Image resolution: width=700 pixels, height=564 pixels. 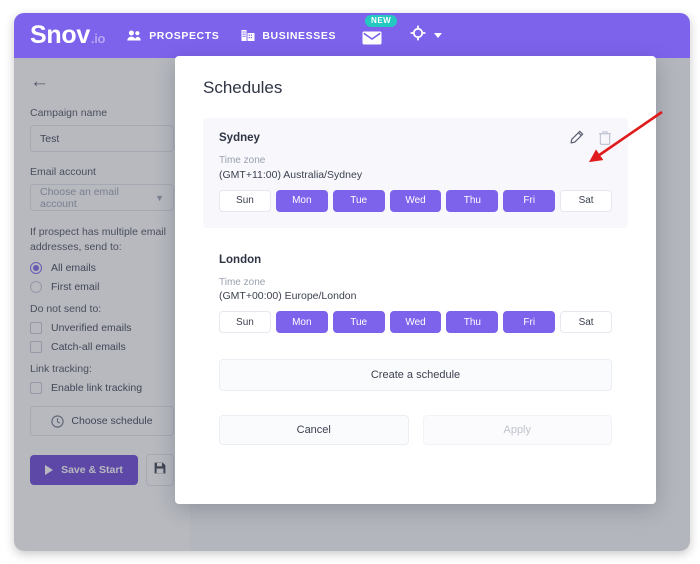 What do you see at coordinates (288, 296) in the screenshot?
I see `timezone-value-london: (GMT+00:00) Europe/London` at bounding box center [288, 296].